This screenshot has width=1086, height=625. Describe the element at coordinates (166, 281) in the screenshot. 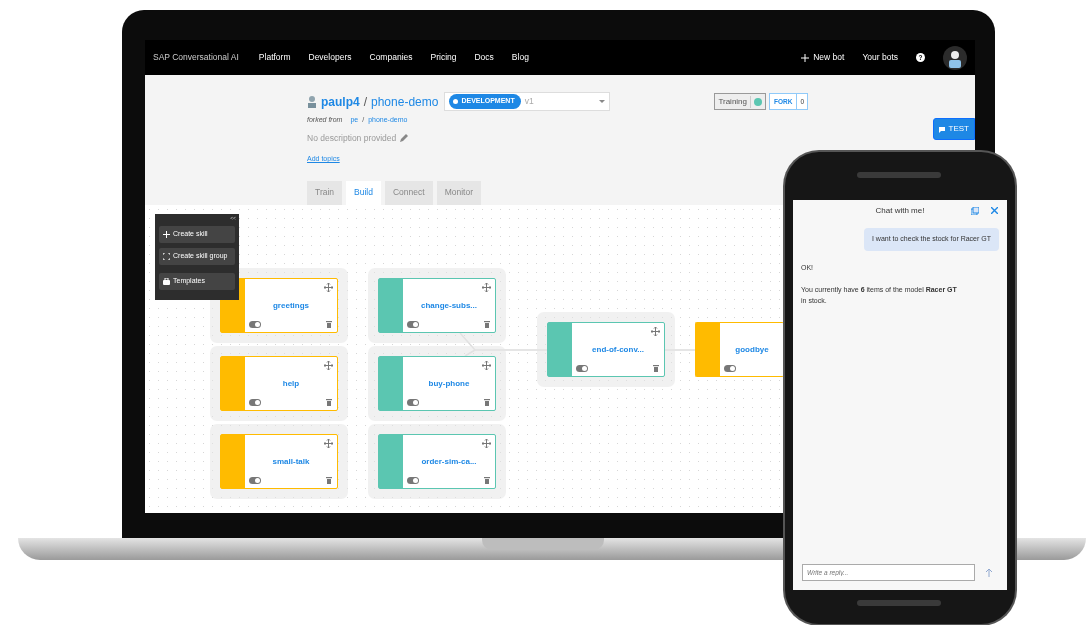

I see `briefcase-icon` at that location.